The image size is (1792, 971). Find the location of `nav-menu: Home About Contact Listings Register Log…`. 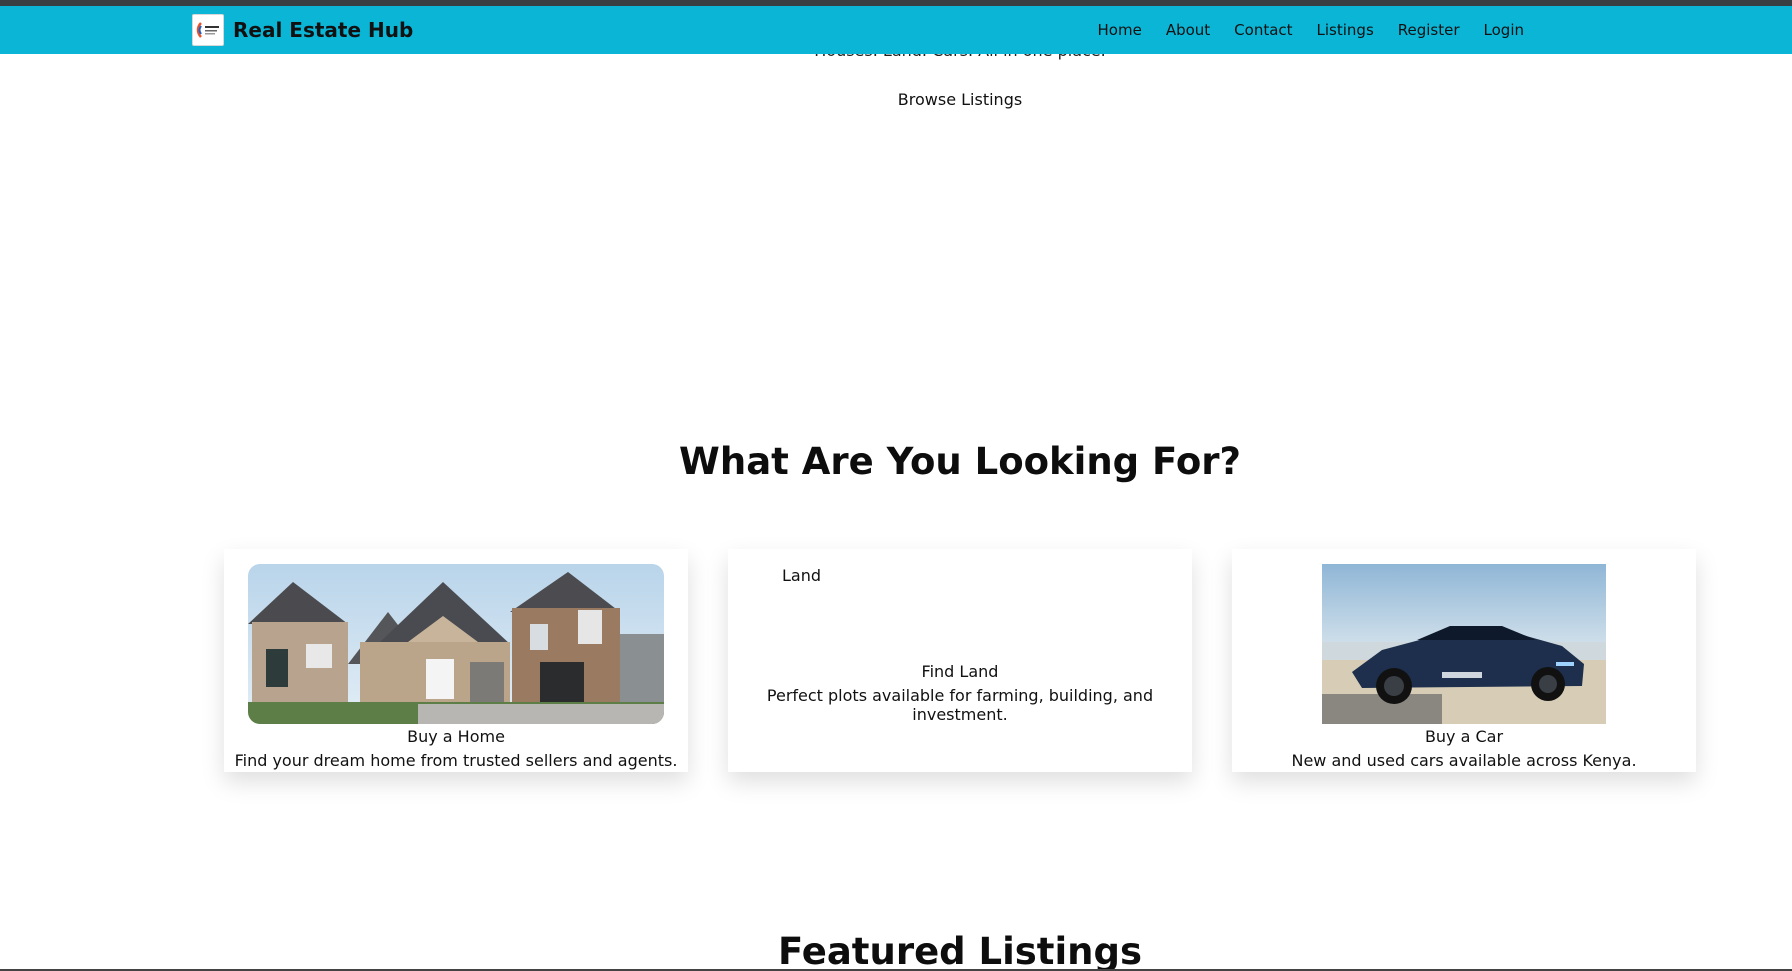

nav-menu: Home About Contact Listings Register Log… is located at coordinates (1311, 30).